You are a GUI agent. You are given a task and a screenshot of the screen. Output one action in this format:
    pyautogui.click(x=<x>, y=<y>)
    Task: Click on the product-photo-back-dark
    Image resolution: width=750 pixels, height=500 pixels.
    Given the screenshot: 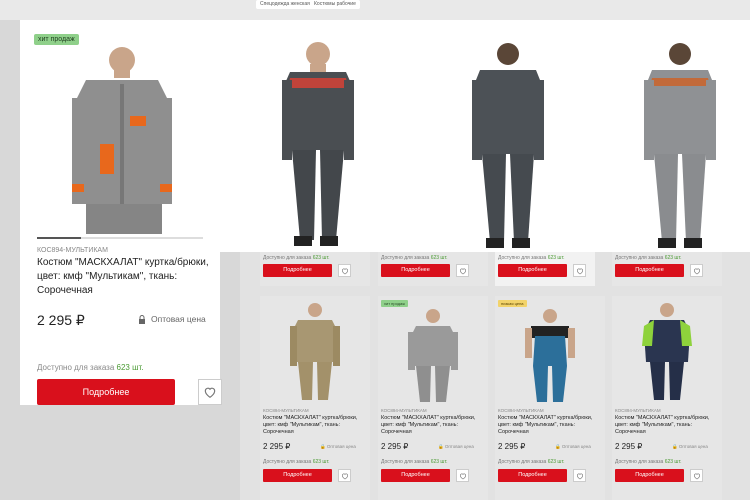 What is the action you would take?
    pyautogui.click(x=506, y=136)
    